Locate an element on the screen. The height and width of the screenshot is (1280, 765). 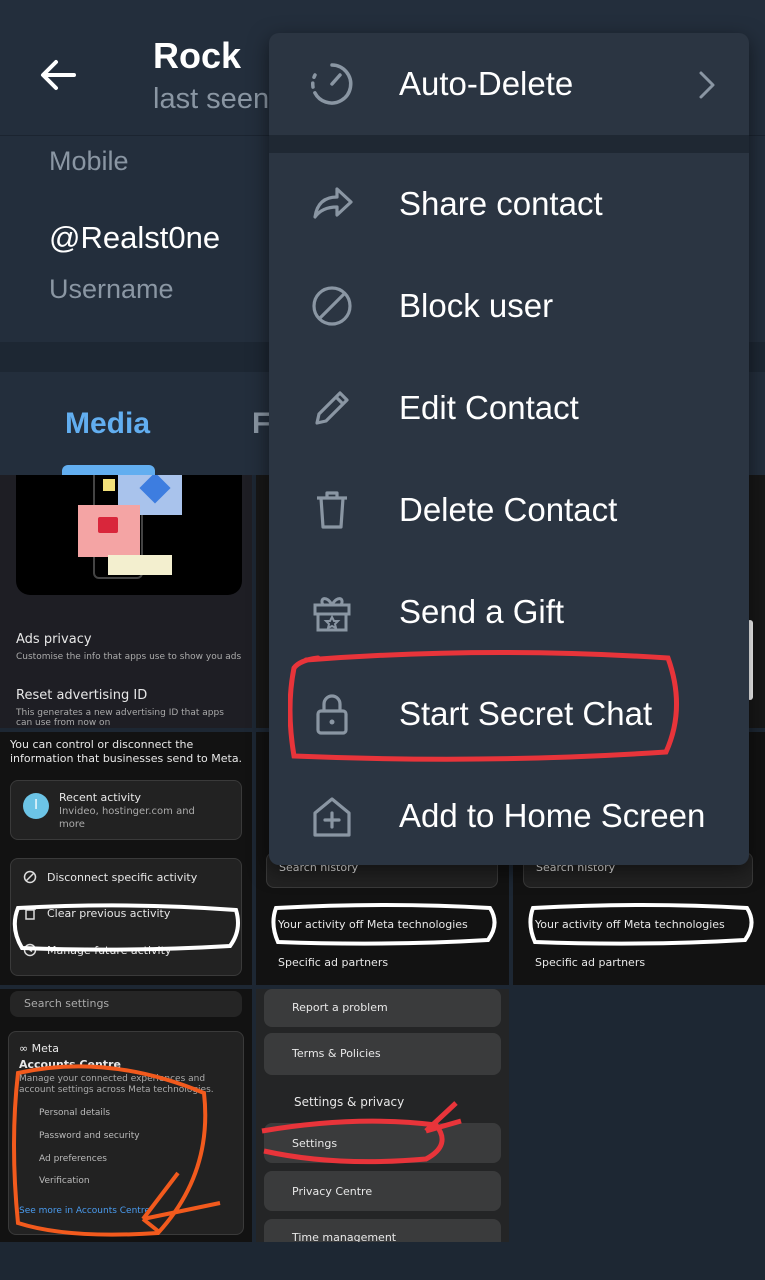
privacy-centre-label: Privacy Centre is located at coordinates (332, 1191).